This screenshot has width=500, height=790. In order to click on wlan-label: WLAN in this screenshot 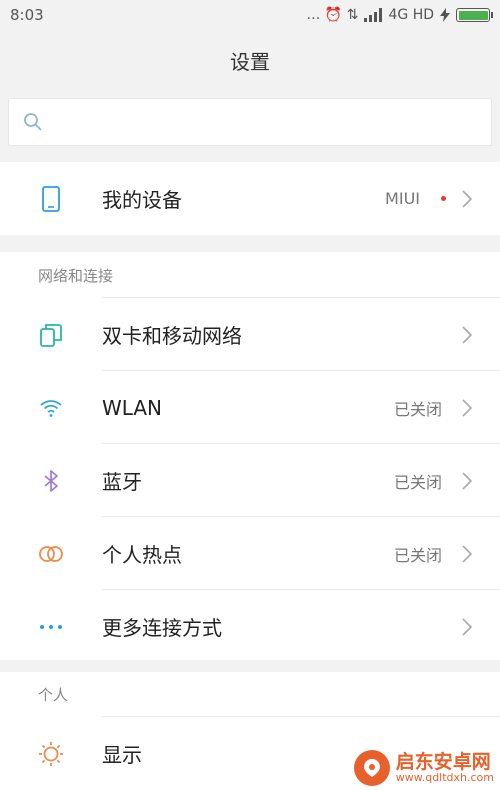, I will do `click(132, 407)`.